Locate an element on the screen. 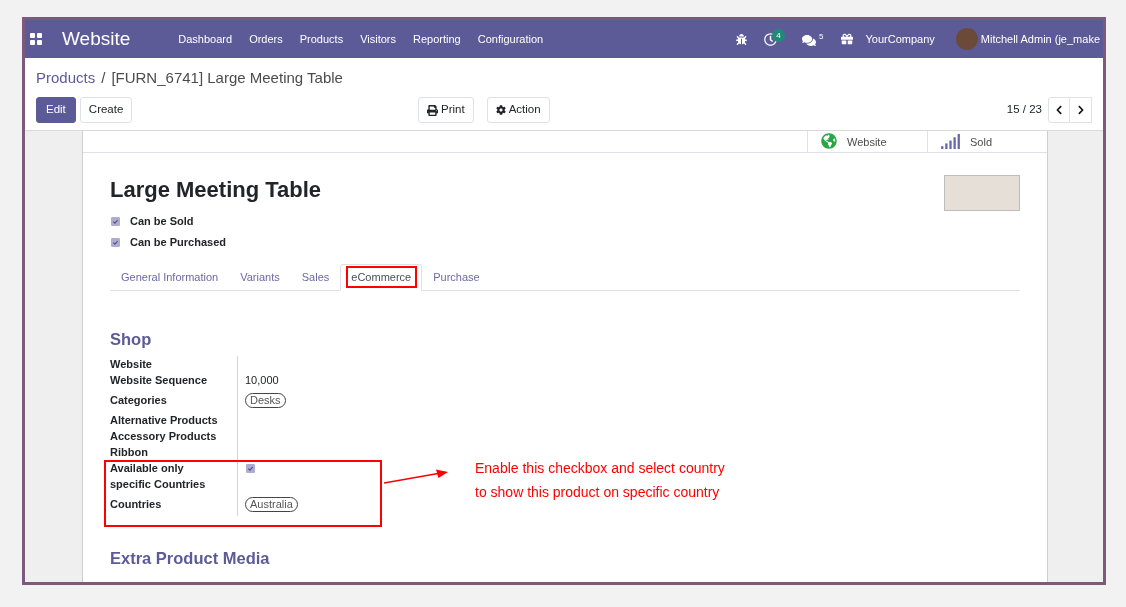 The height and width of the screenshot is (607, 1126). checkbox-label: Can be Sold is located at coordinates (162, 222).